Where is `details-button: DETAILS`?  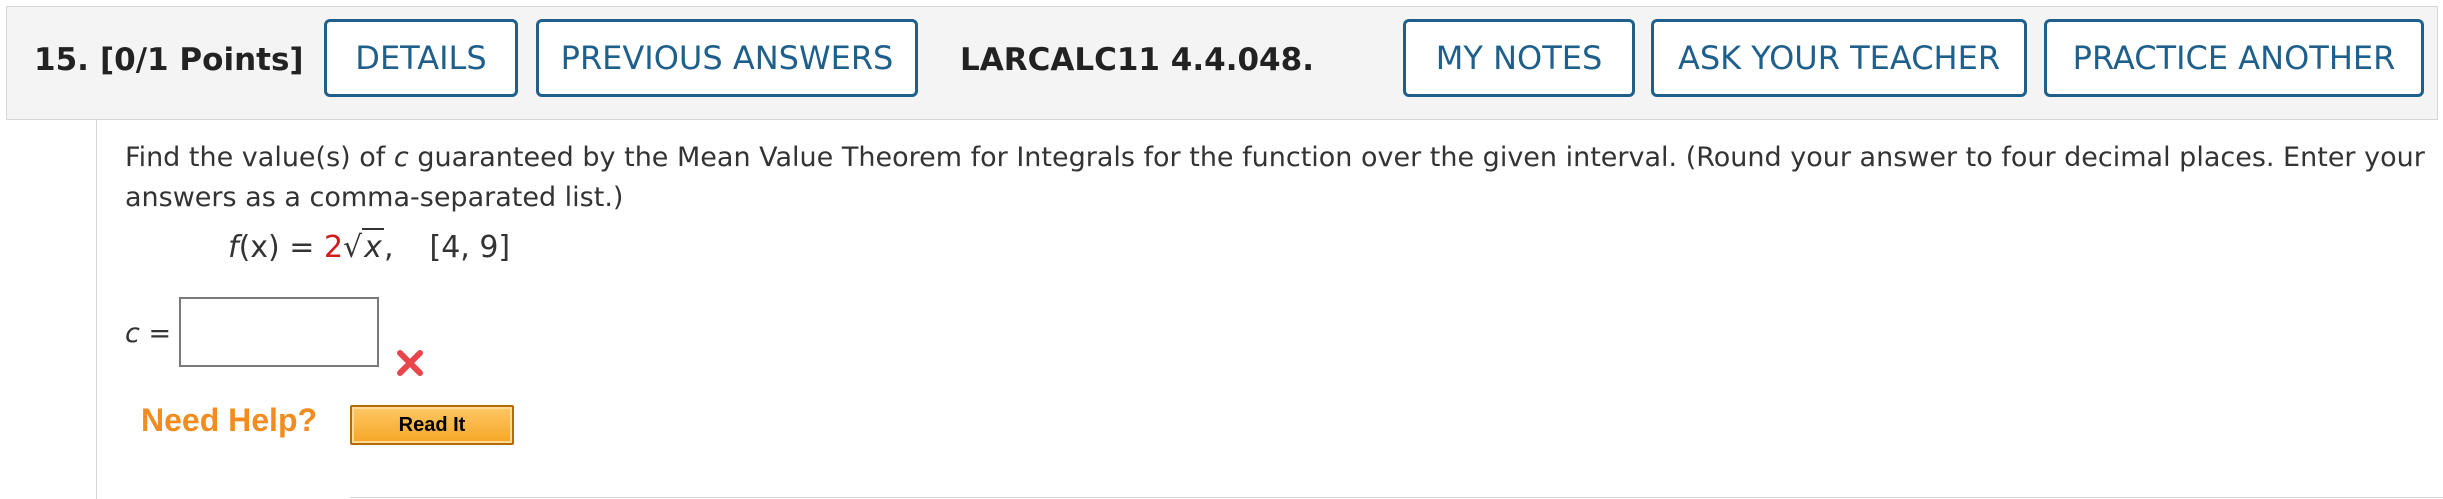
details-button: DETAILS is located at coordinates (421, 58).